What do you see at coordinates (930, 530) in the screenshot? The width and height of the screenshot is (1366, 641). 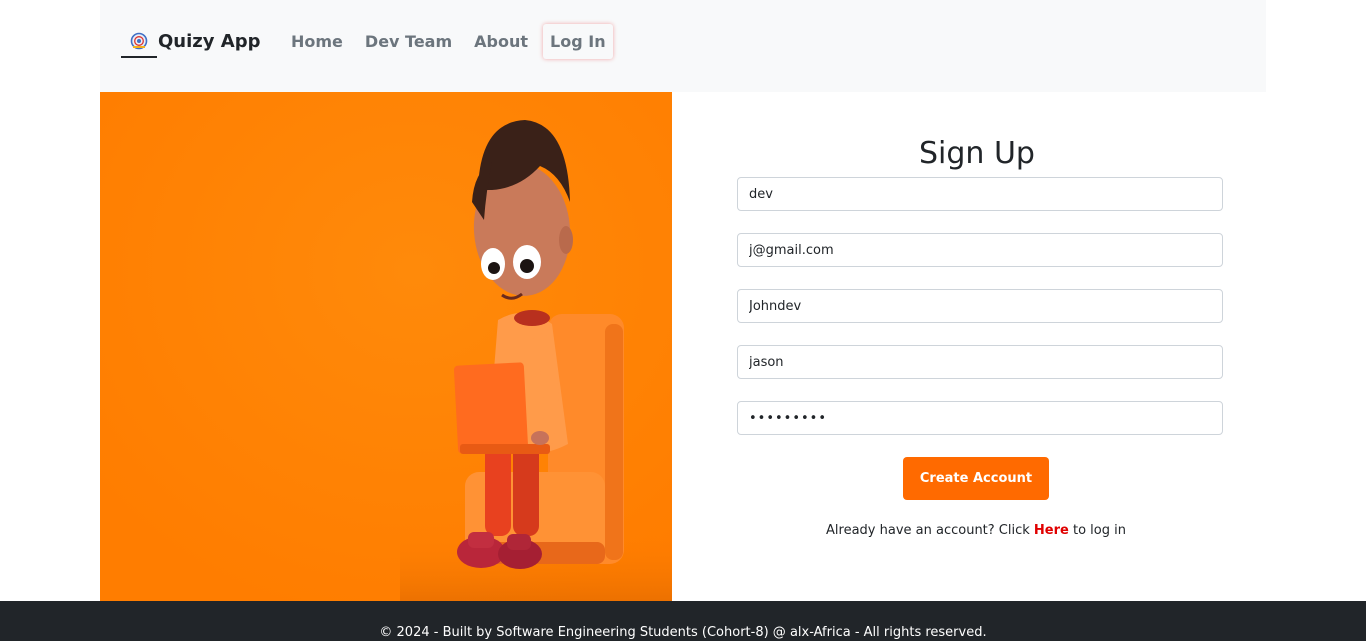 I see `login-hint-prefix: Already have an account? Click` at bounding box center [930, 530].